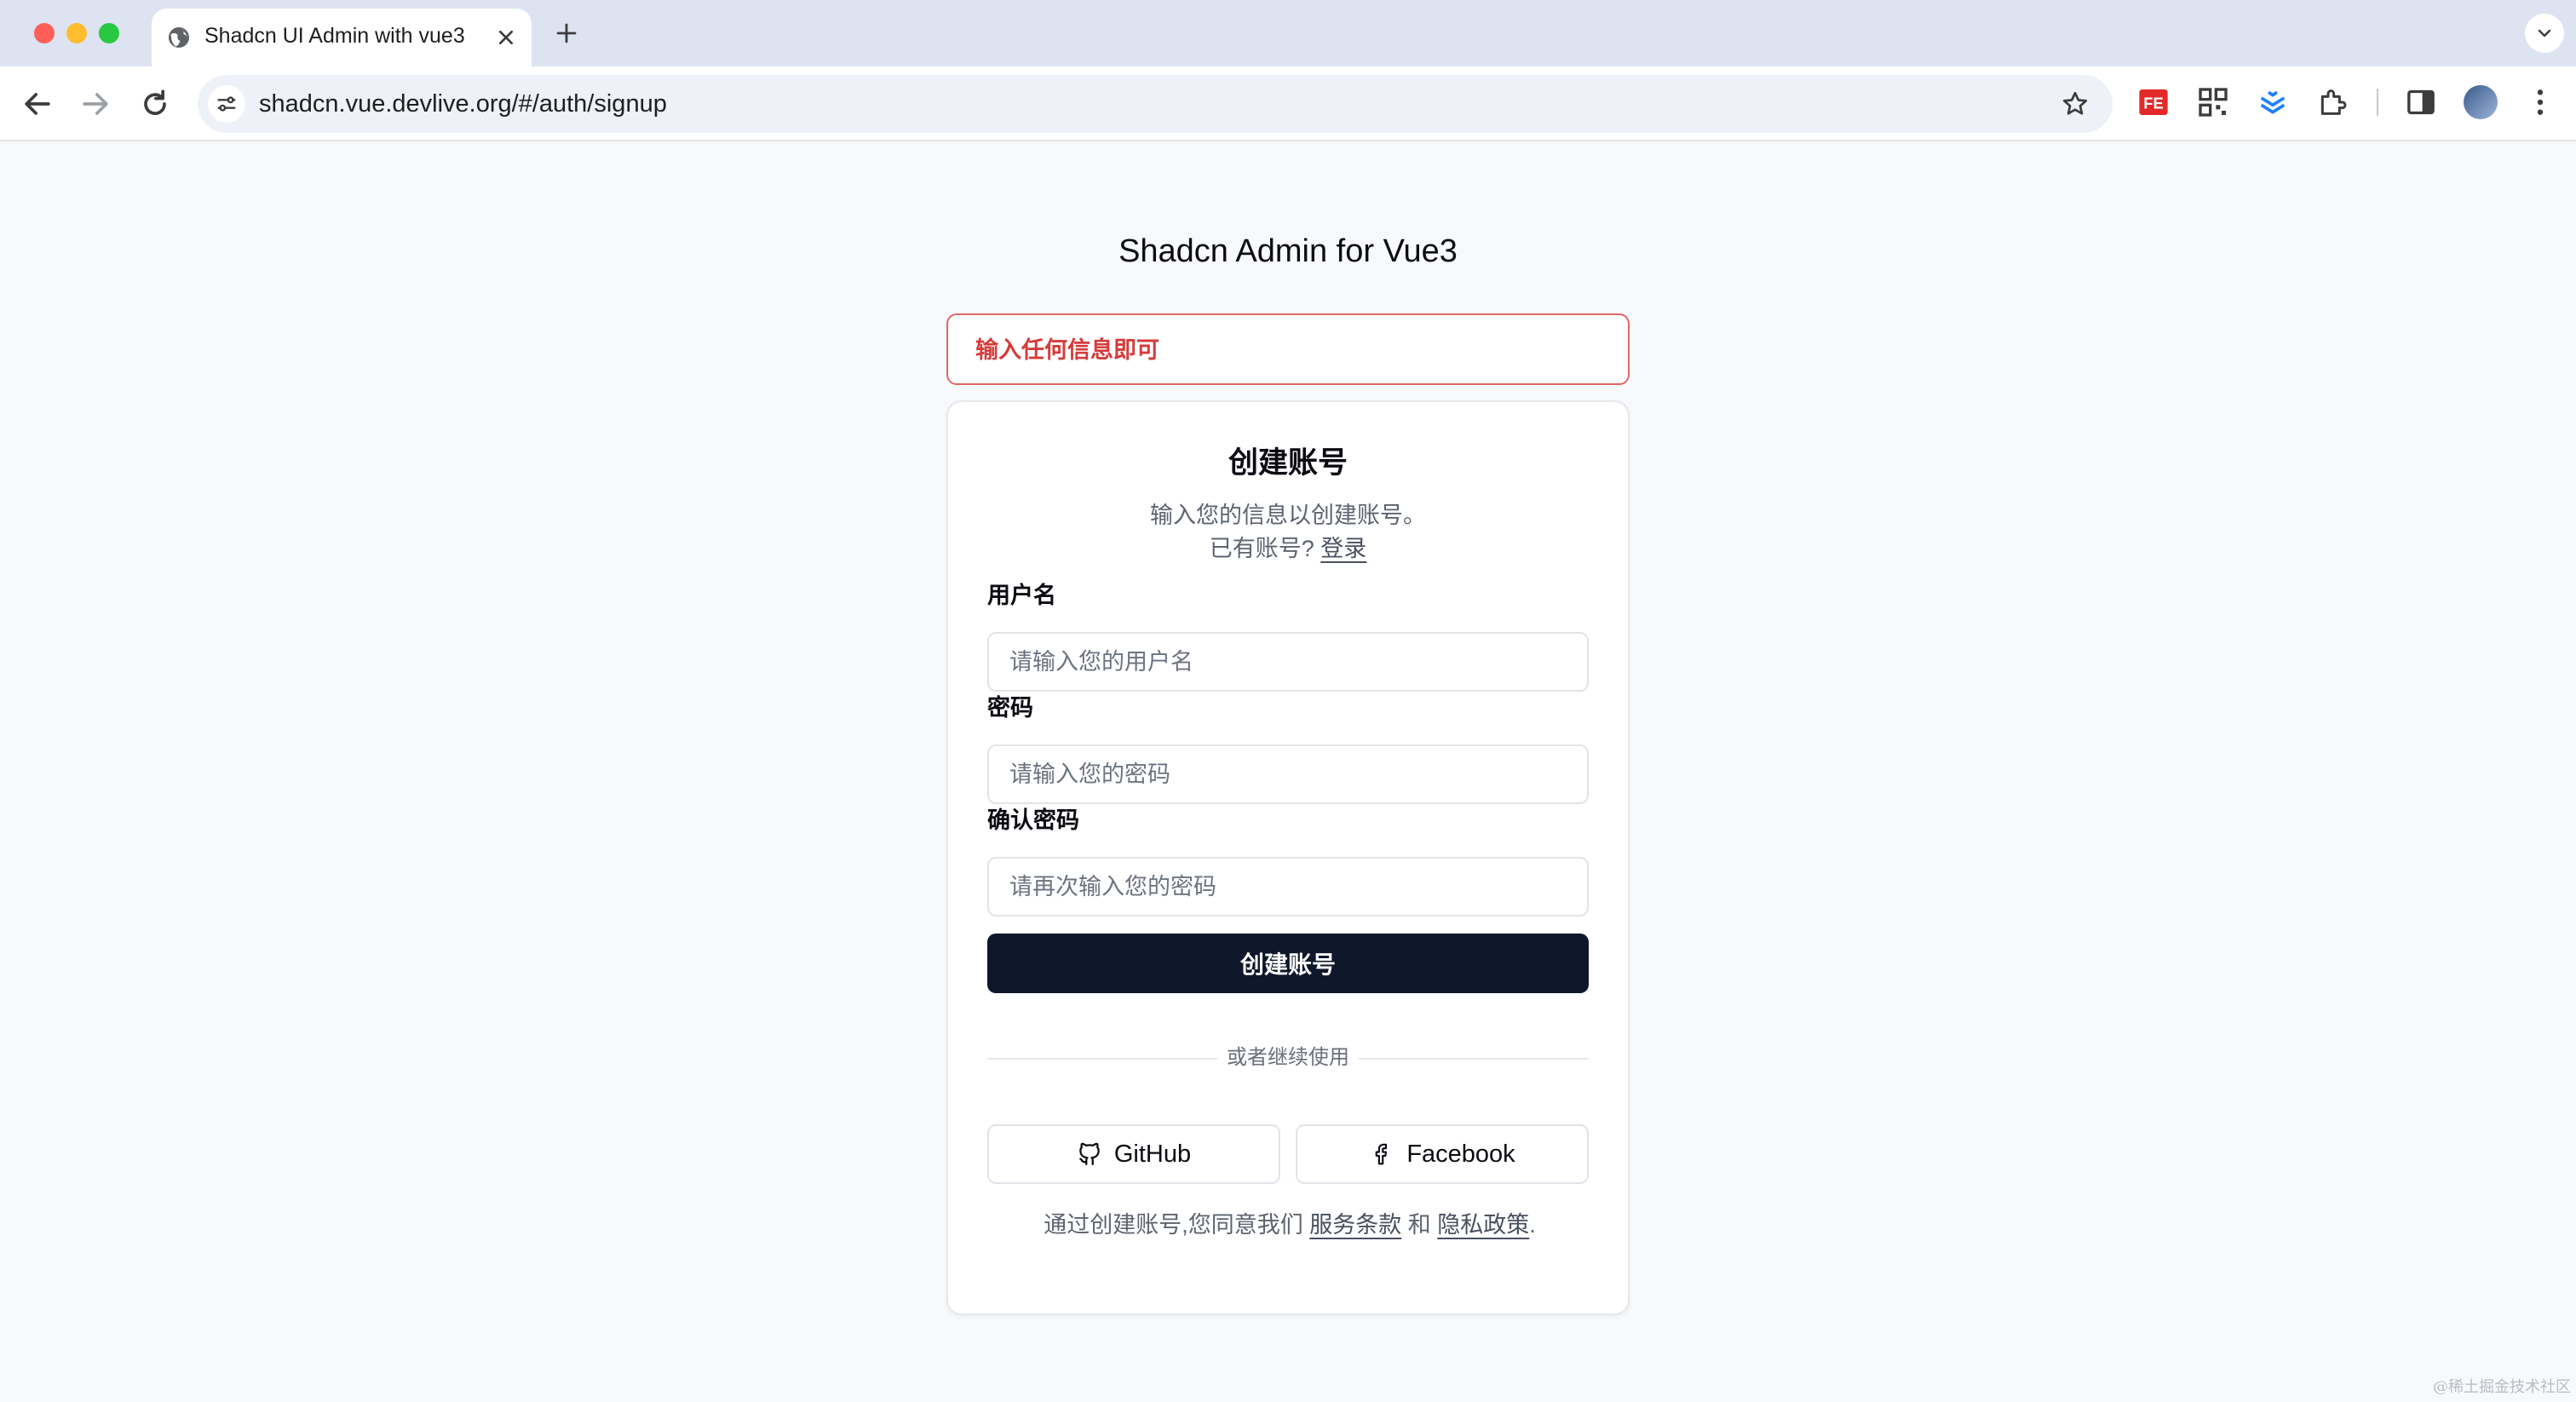 The image size is (2576, 1402). I want to click on star-icon, so click(2075, 104).